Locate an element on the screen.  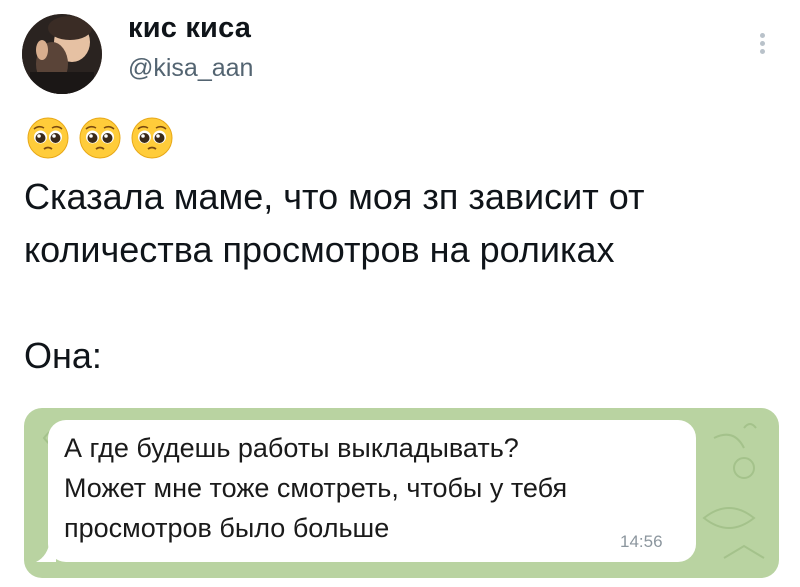
author-display-name: кис киса is located at coordinates (189, 28).